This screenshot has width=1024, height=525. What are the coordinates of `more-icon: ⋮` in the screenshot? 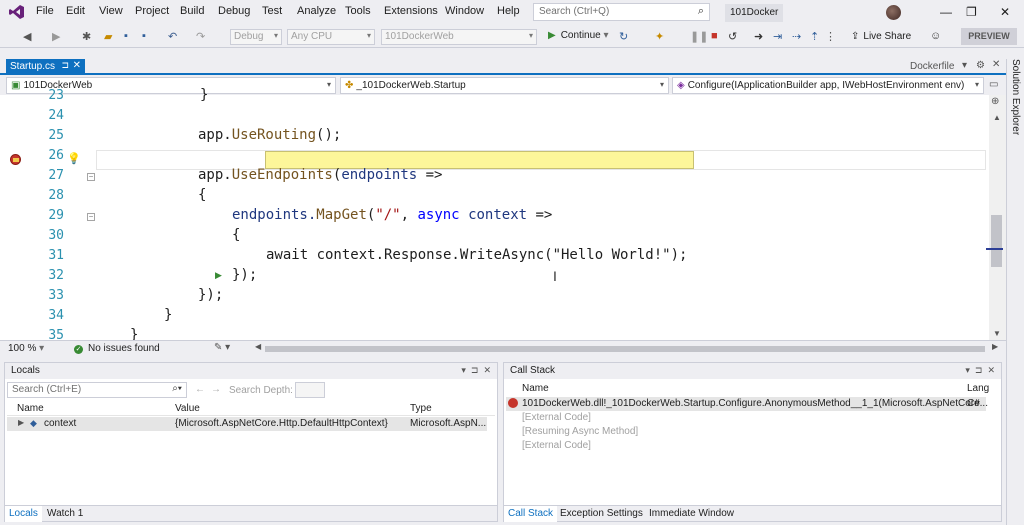 It's located at (830, 36).